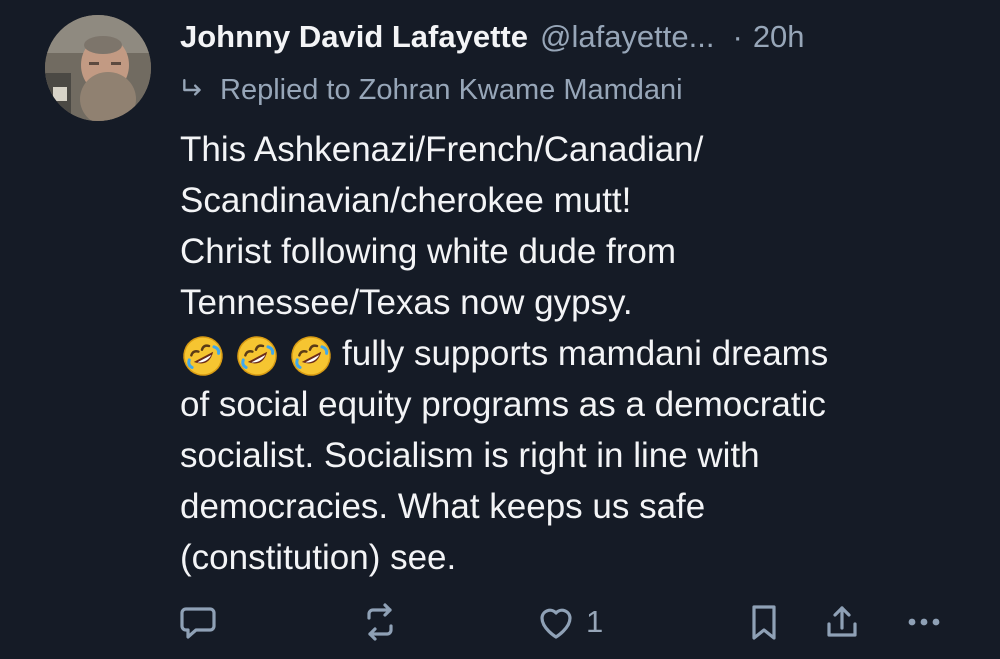 This screenshot has height=659, width=1000. Describe the element at coordinates (354, 37) in the screenshot. I see `author-name: Johnny David Lafayette` at that location.